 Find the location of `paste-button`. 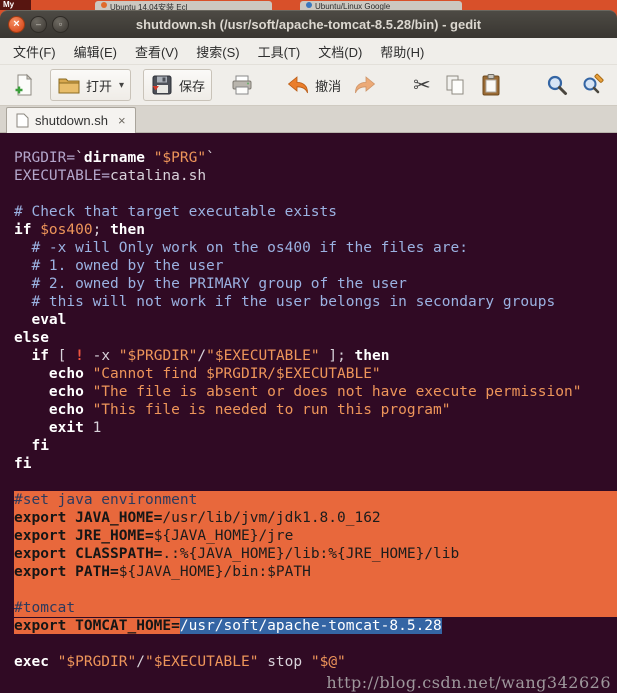

paste-button is located at coordinates (491, 85).